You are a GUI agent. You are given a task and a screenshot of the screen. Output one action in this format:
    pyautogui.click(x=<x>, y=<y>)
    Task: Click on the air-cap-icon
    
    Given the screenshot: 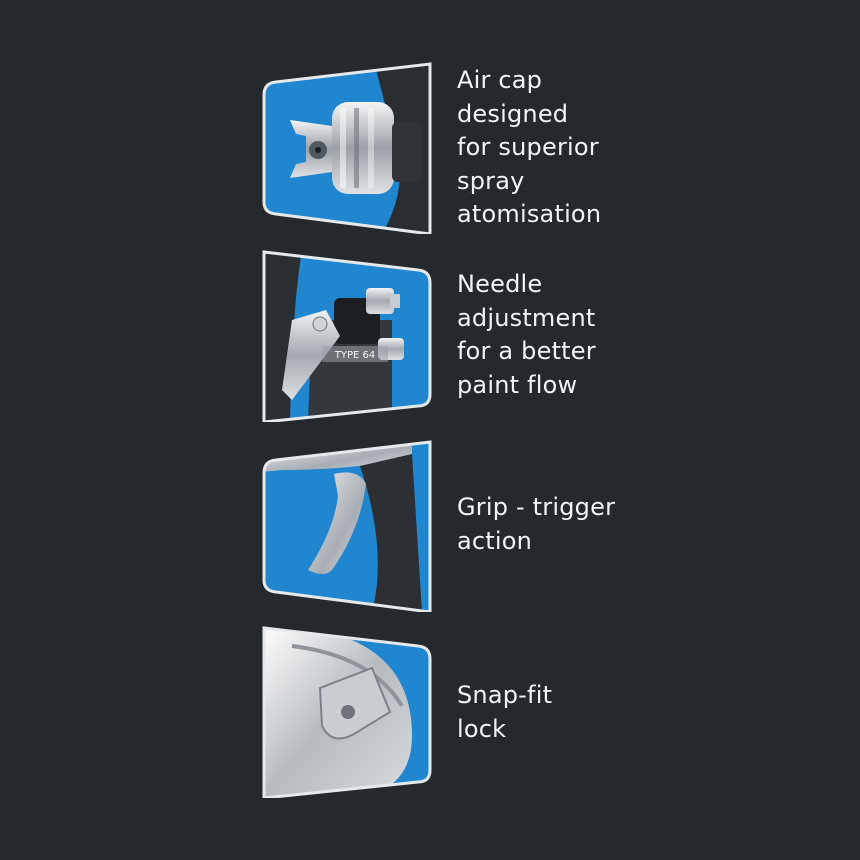 What is the action you would take?
    pyautogui.click(x=347, y=148)
    